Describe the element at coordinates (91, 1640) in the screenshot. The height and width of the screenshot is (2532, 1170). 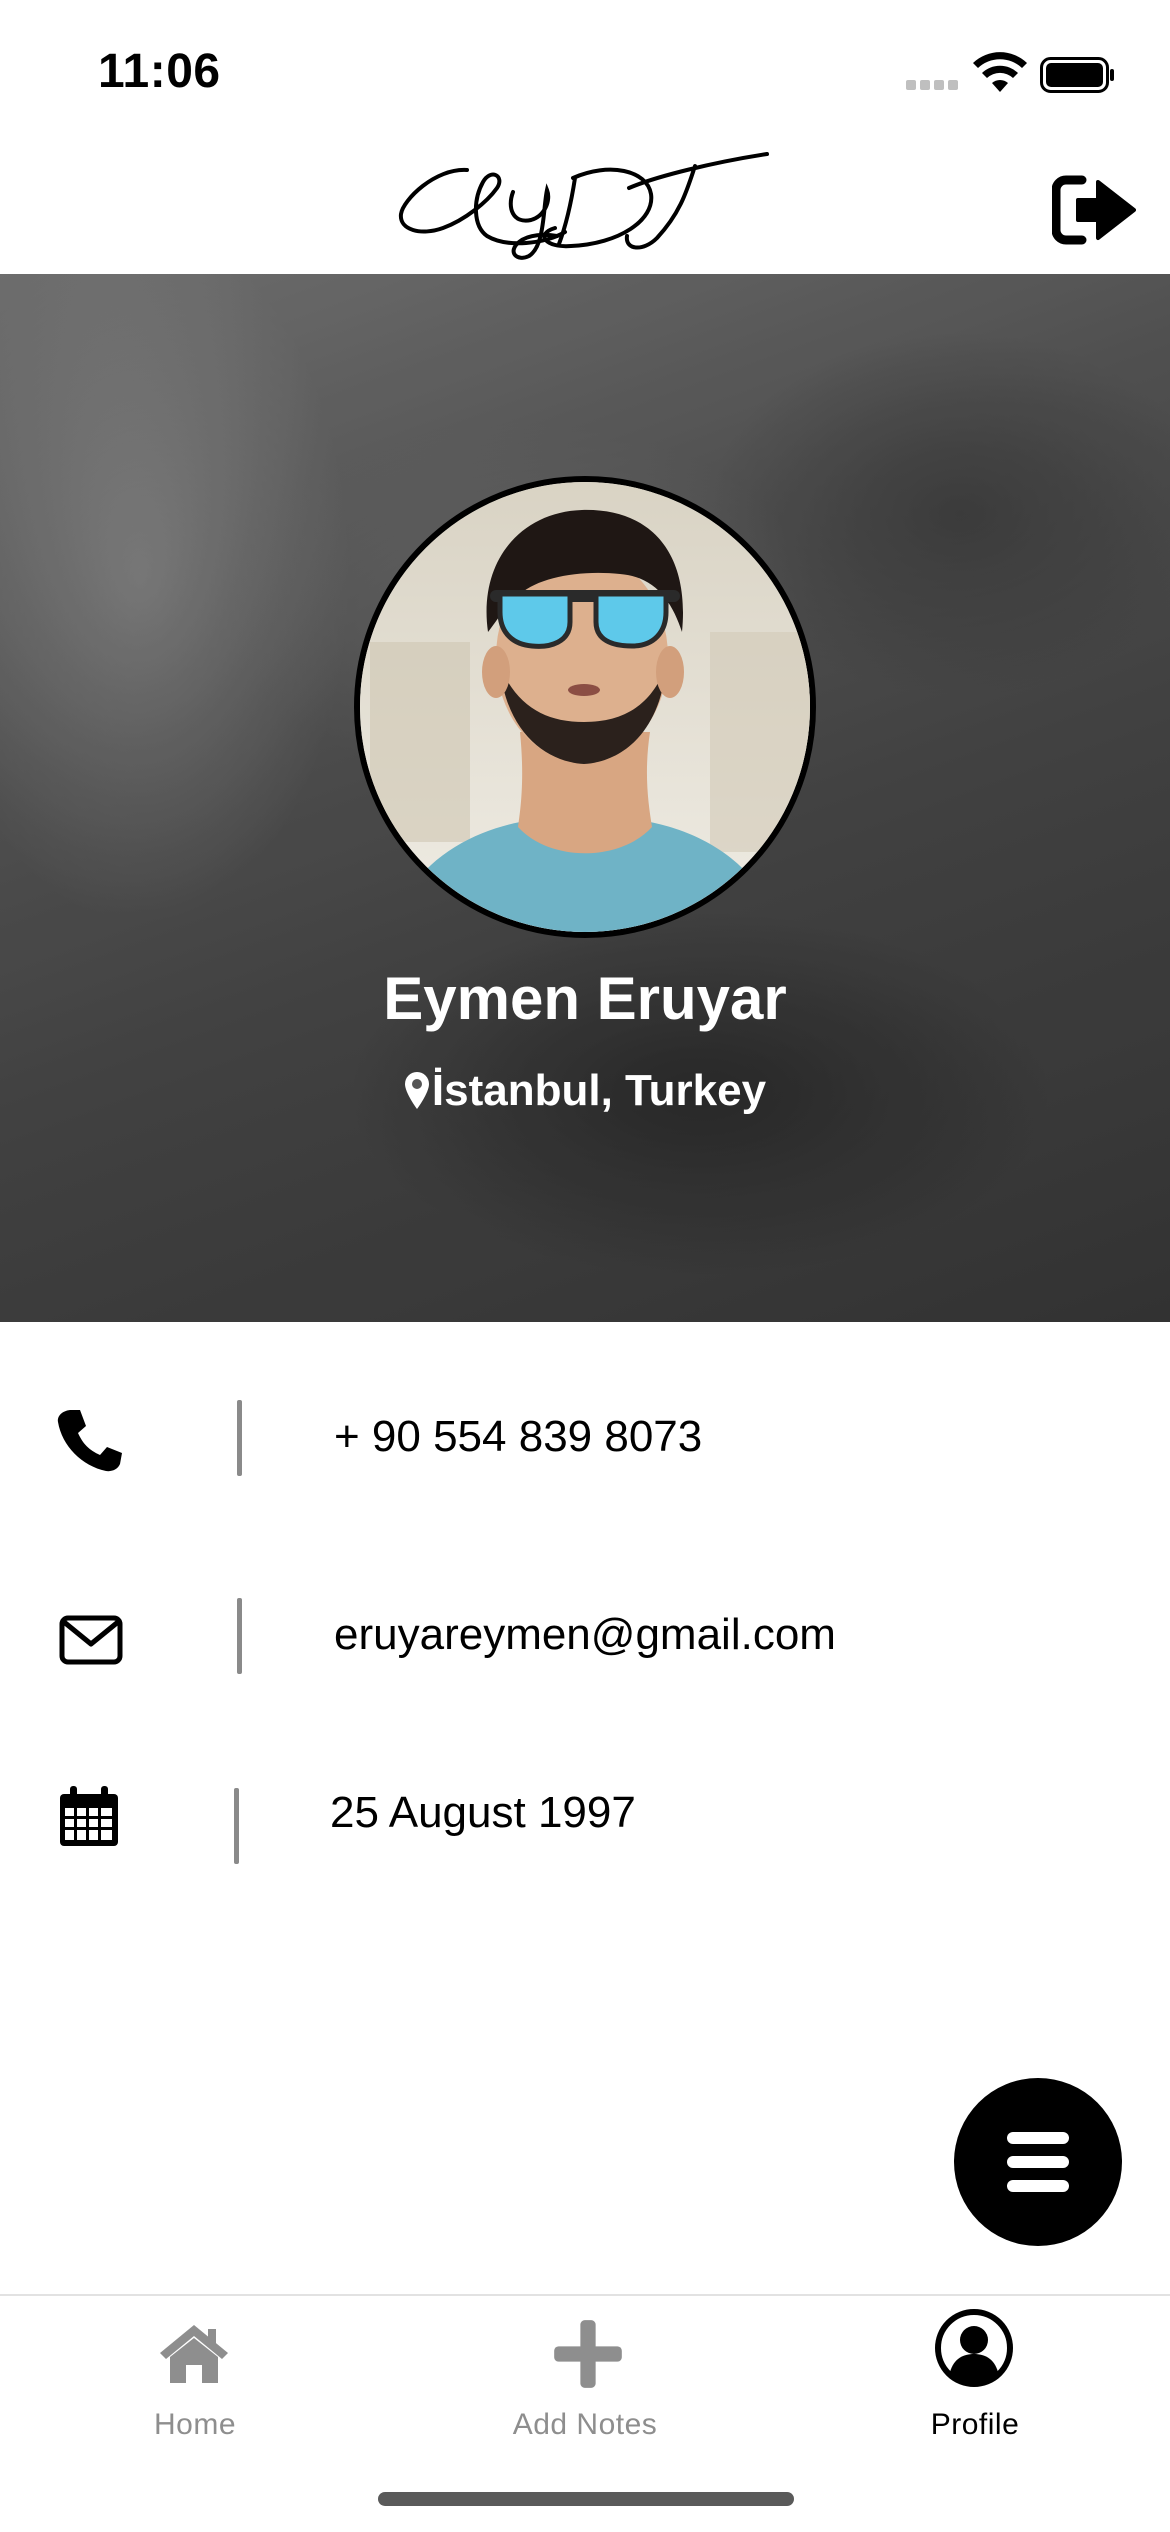
I see `envelope-icon` at that location.